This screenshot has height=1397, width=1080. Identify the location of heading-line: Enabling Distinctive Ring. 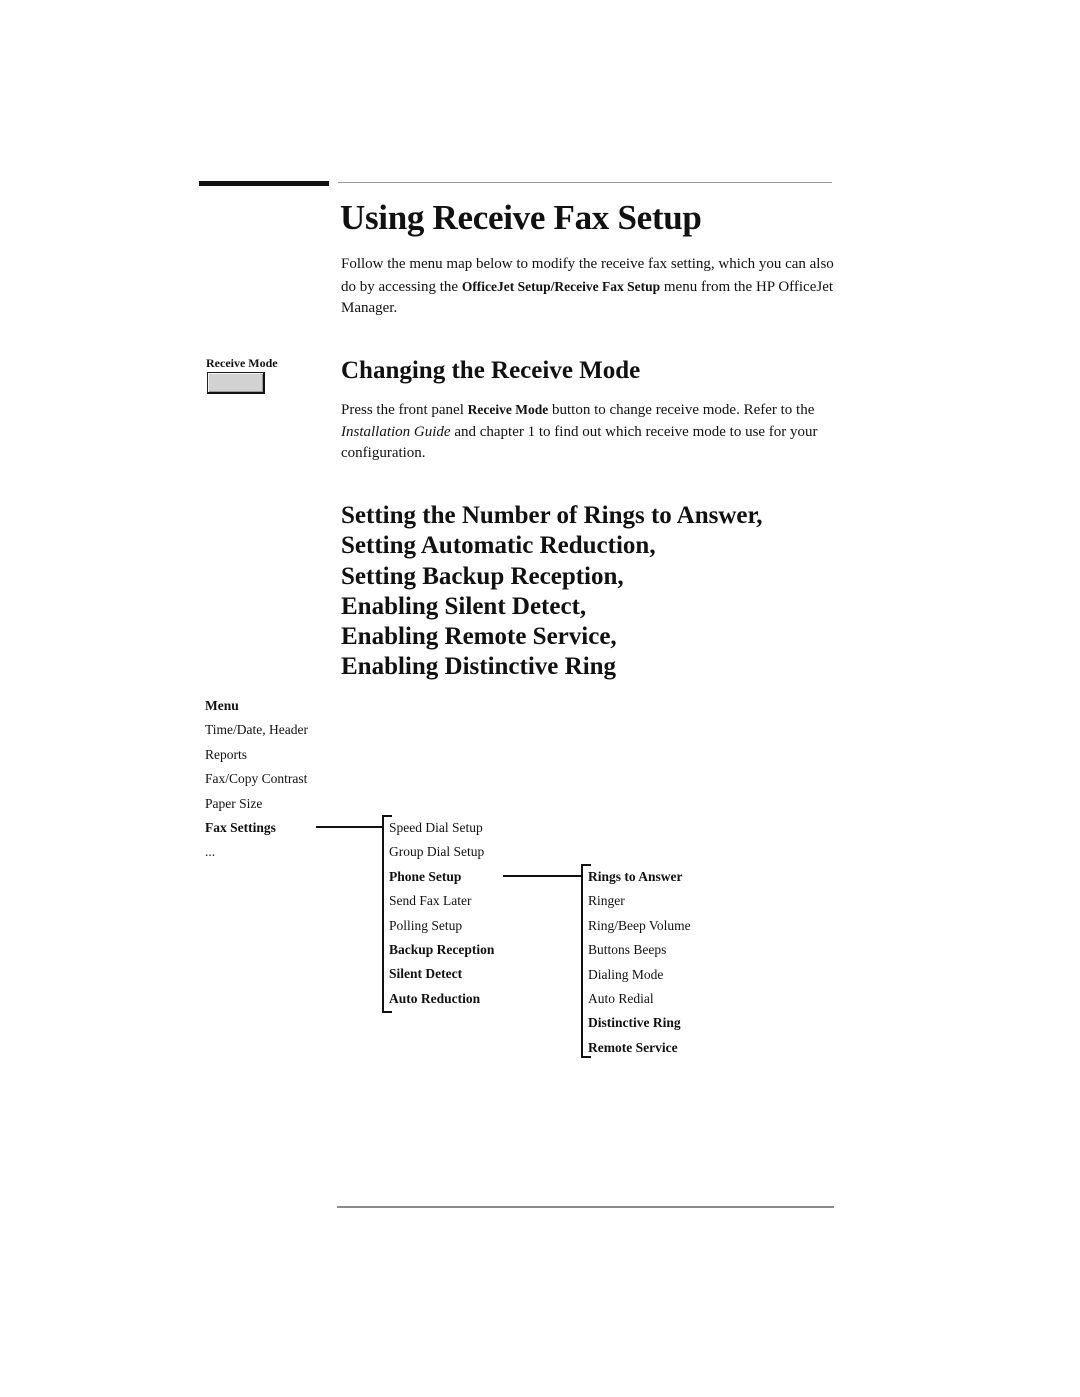
(479, 667).